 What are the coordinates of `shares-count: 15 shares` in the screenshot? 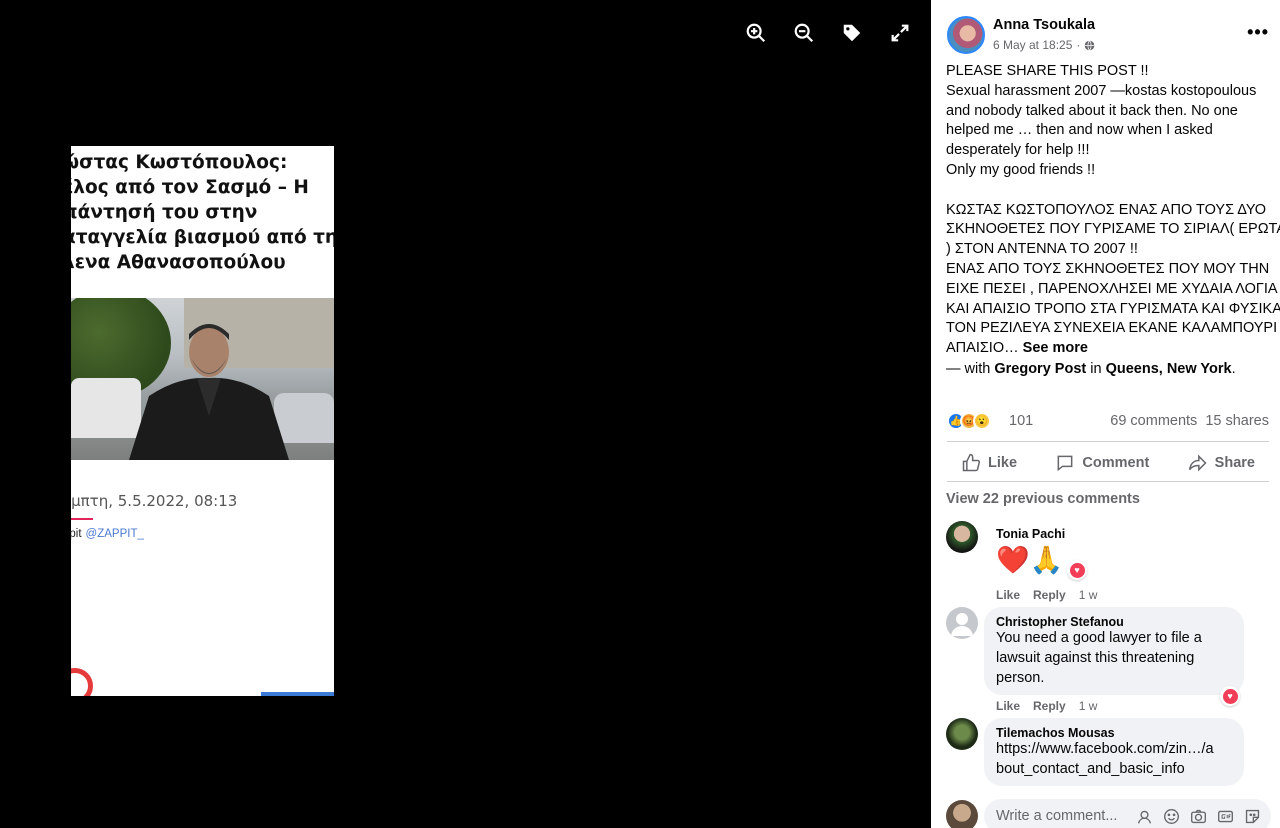 It's located at (1237, 421).